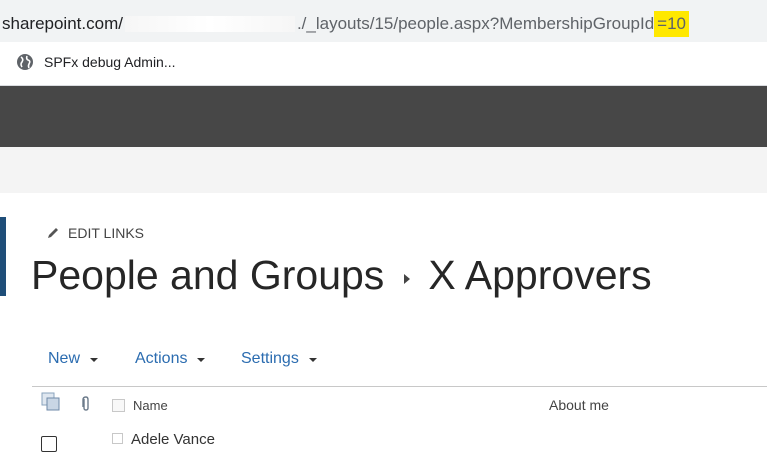 The height and width of the screenshot is (466, 767). What do you see at coordinates (62, 23) in the screenshot?
I see `url-host: sharepoint.com/` at bounding box center [62, 23].